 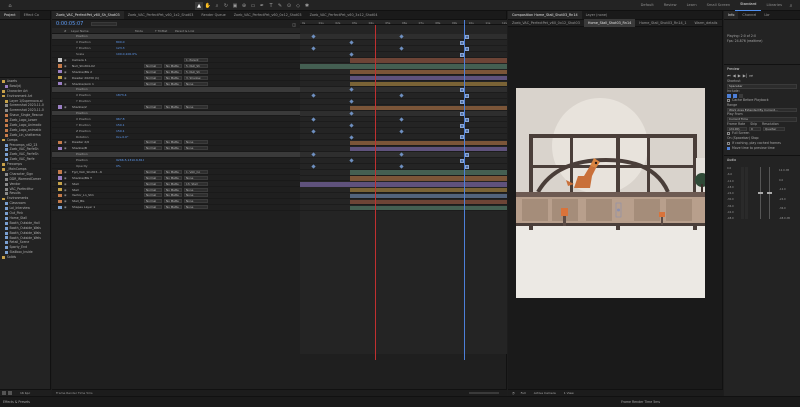 I want to click on workspace-learn: Learn, so click(x=692, y=5).